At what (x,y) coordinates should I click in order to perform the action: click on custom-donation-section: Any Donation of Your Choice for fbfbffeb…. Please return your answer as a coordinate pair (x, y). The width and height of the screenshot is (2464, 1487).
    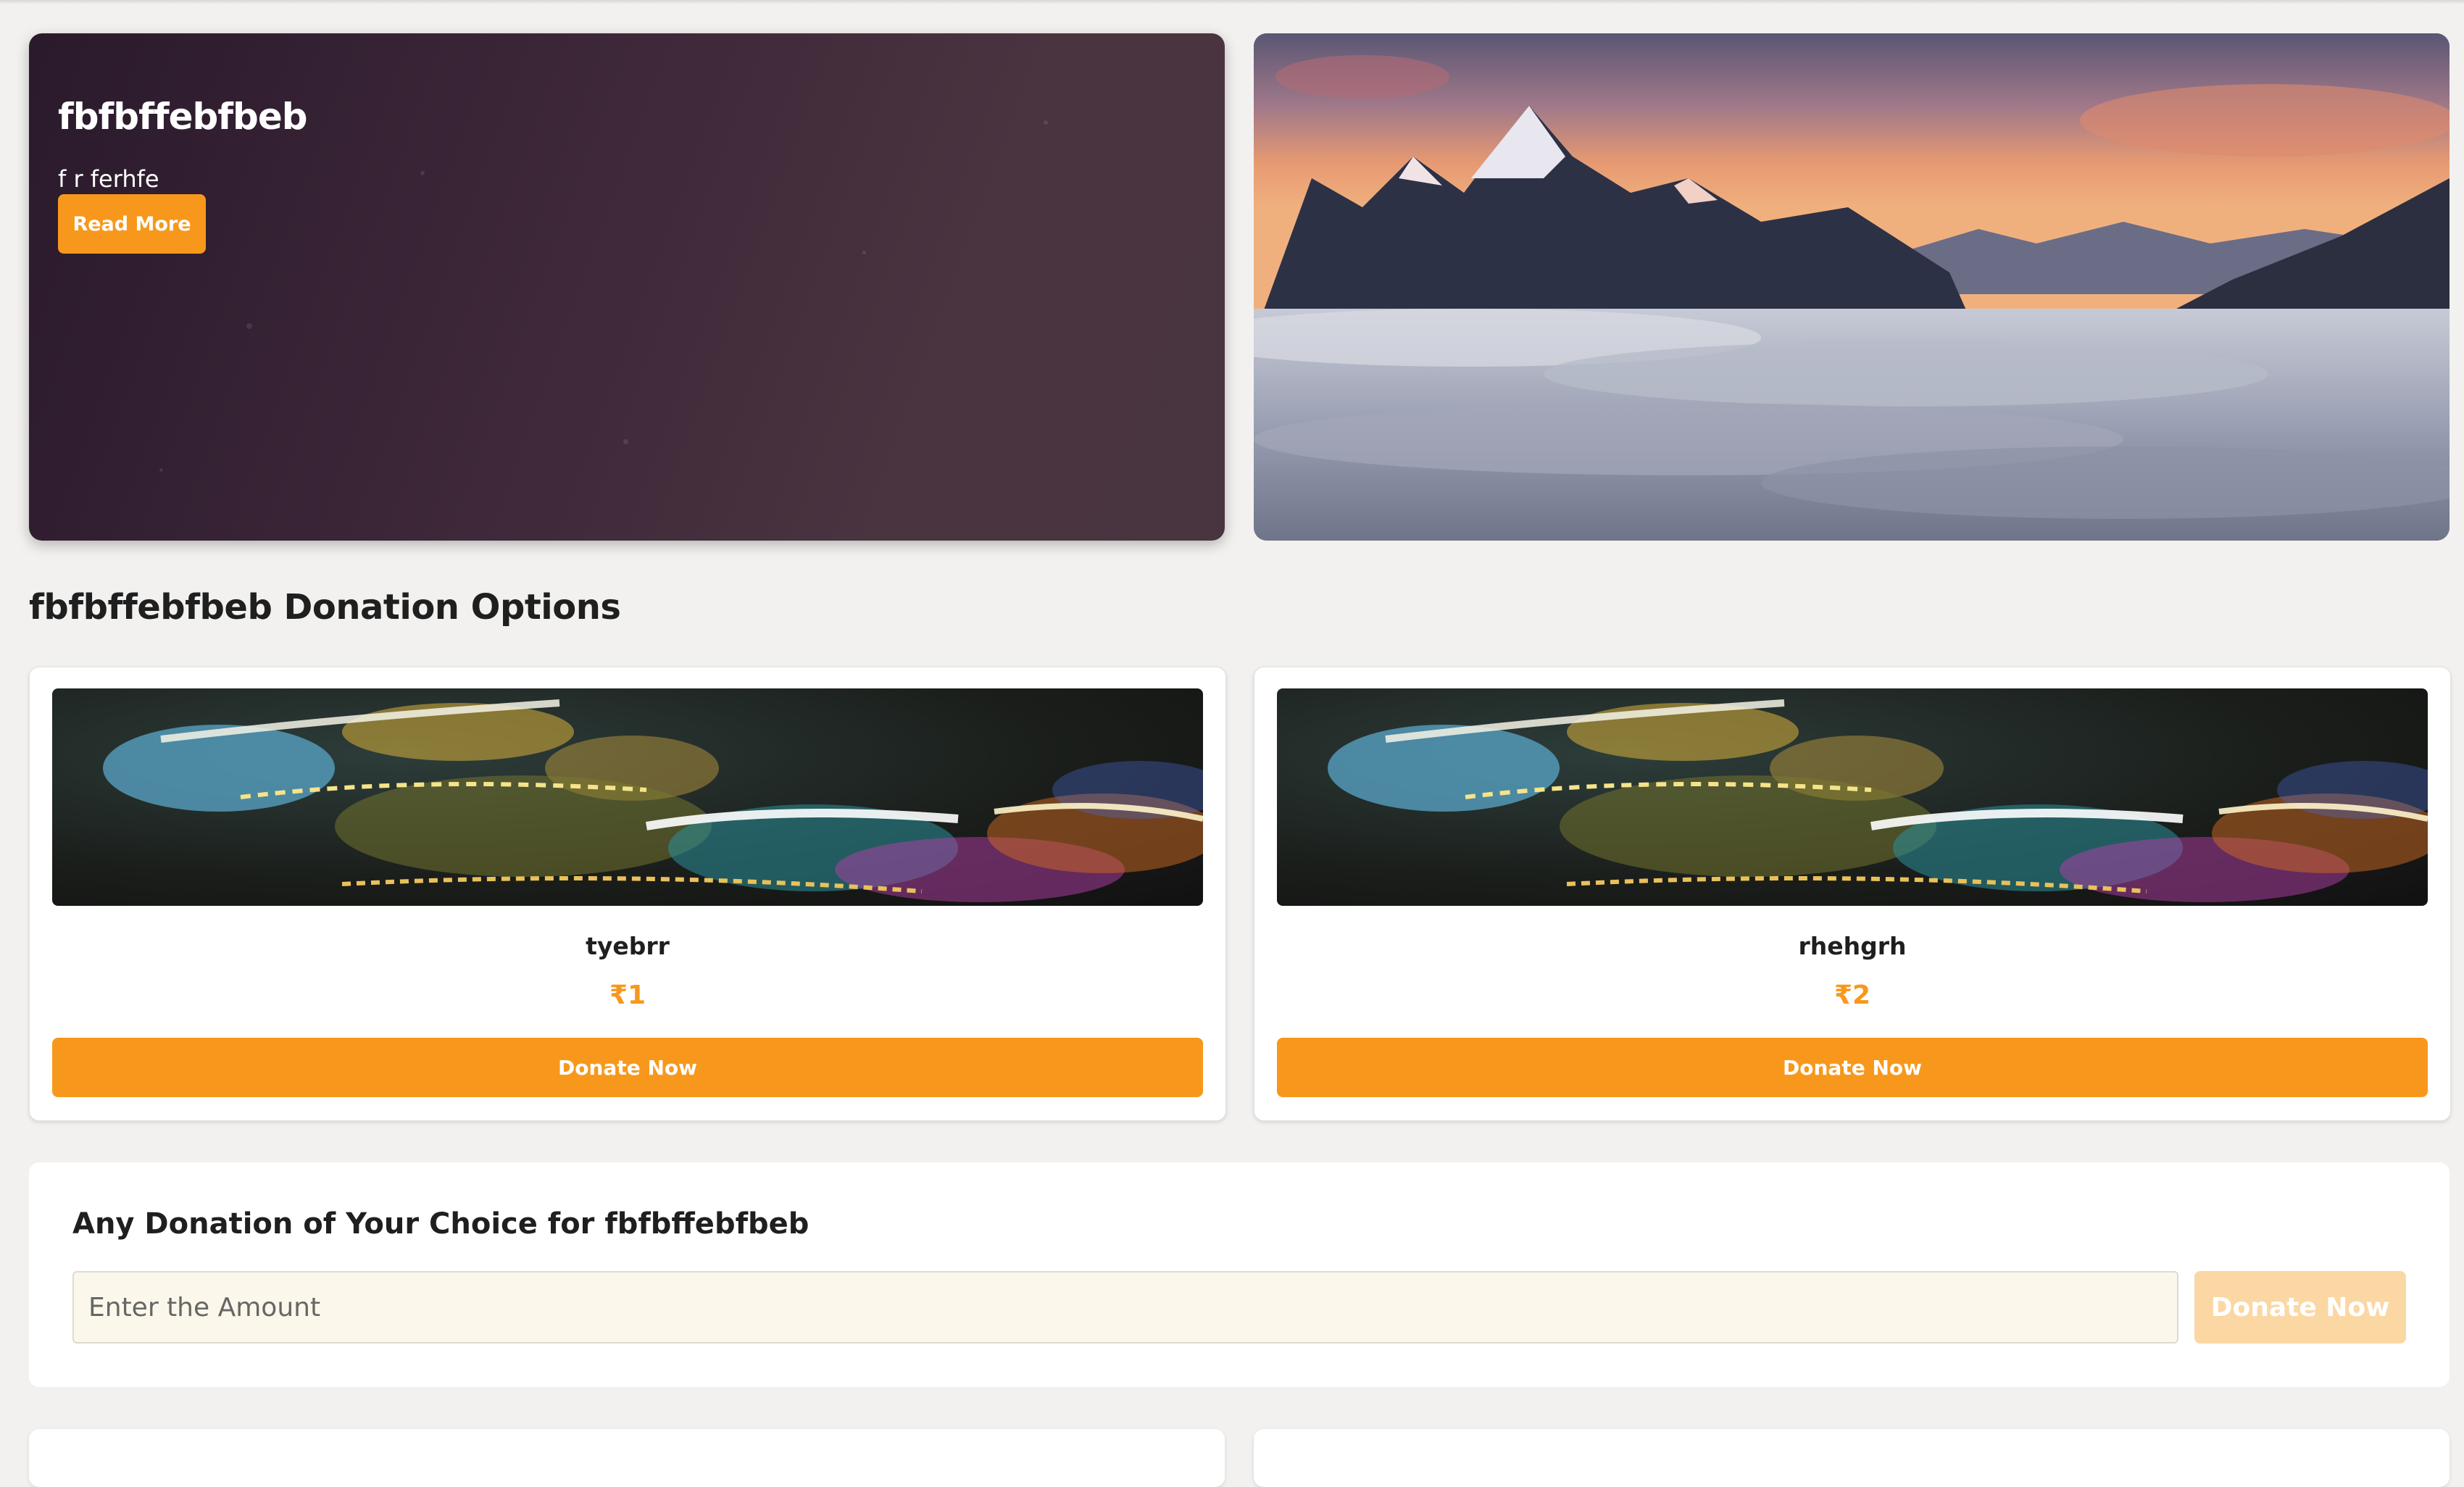
    Looking at the image, I should click on (1239, 1274).